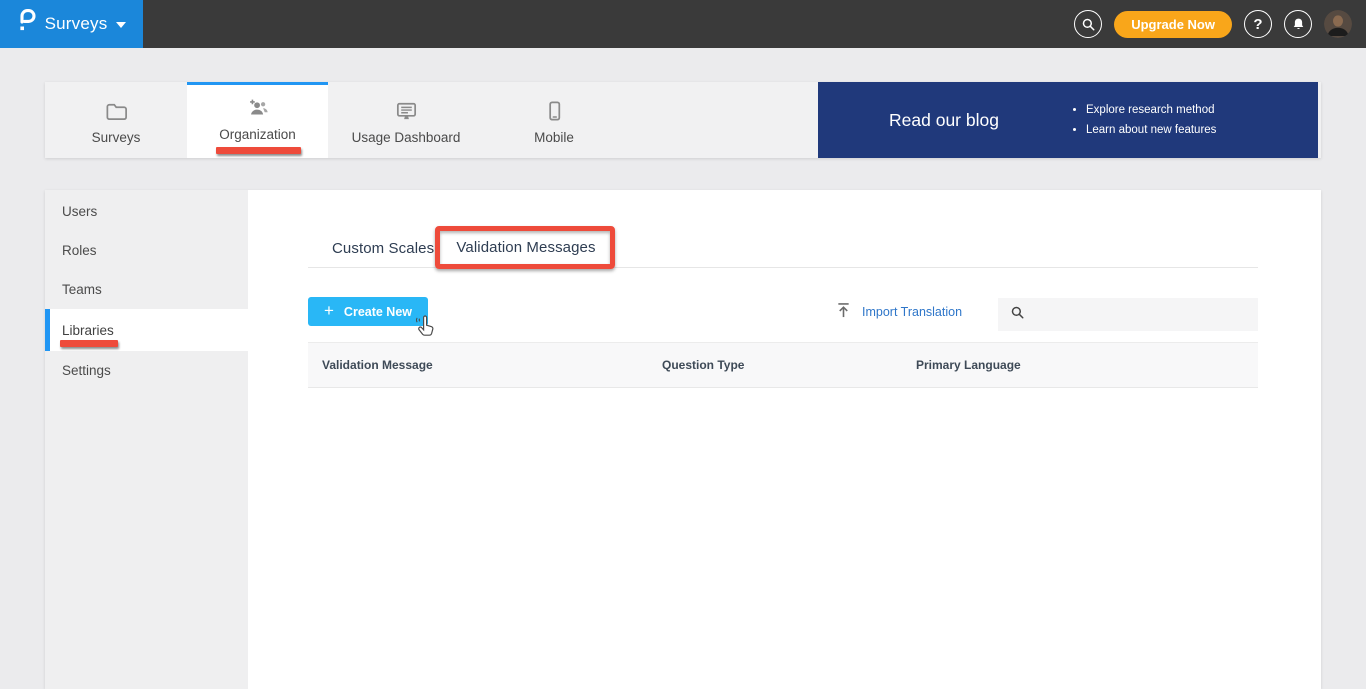  Describe the element at coordinates (406, 137) in the screenshot. I see `nav-tab-label: Usage Dashboard` at that location.